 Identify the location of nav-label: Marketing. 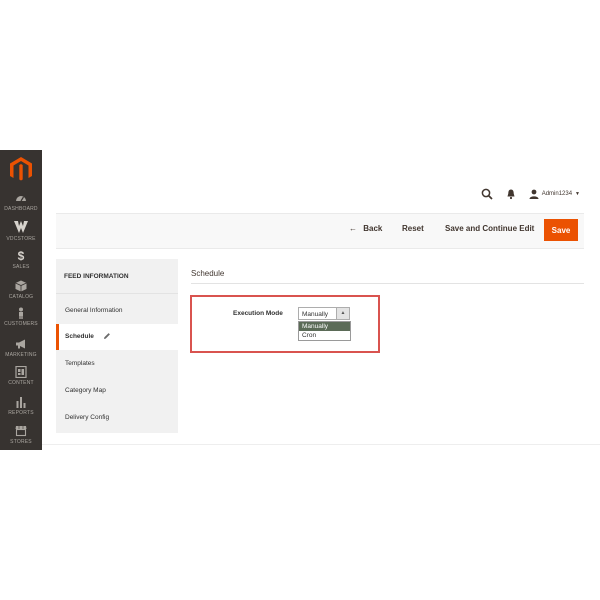
(21, 355).